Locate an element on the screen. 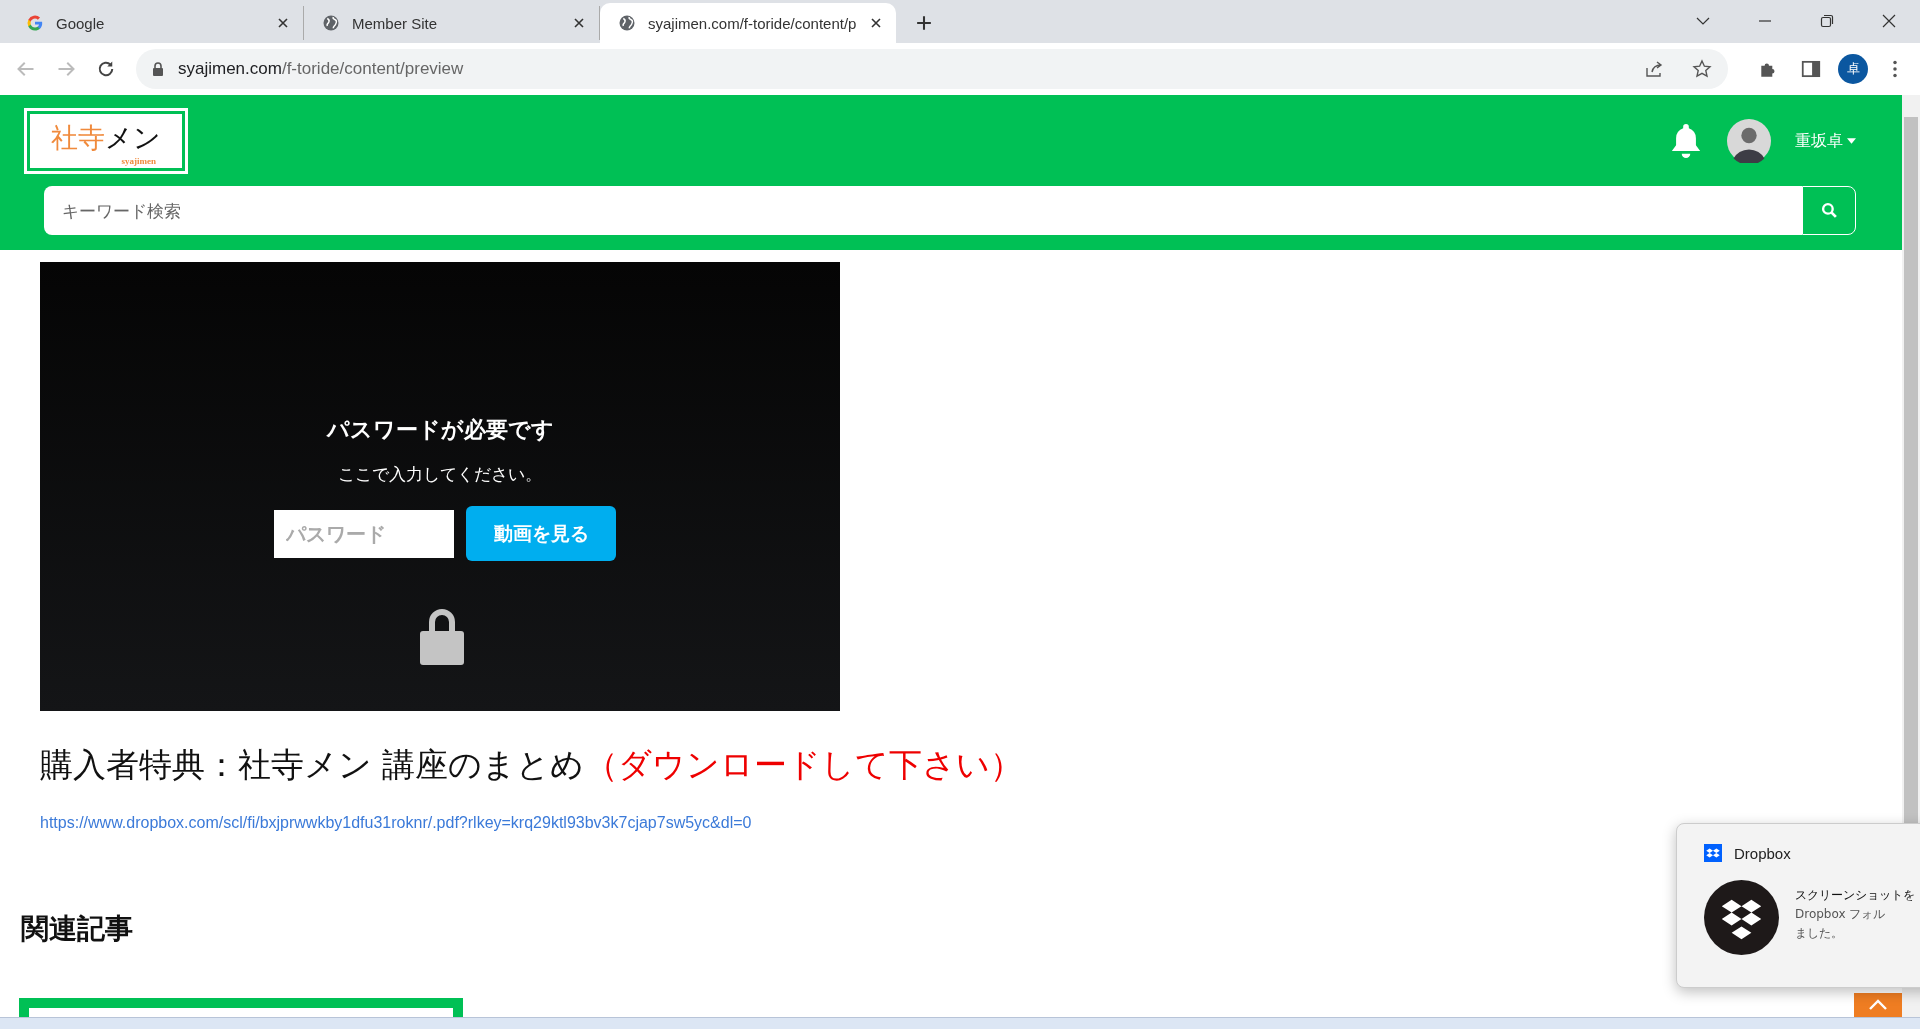  related-heading: 関連記事 is located at coordinates (77, 929).